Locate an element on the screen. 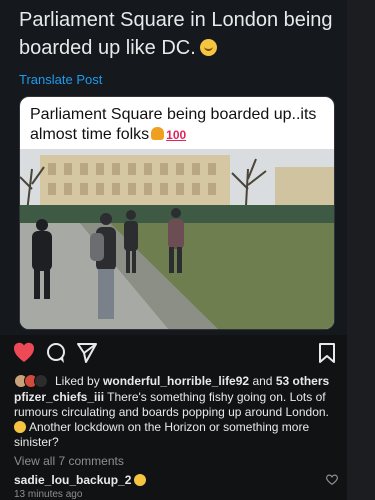 This screenshot has width=375, height=500. sidebar-strip is located at coordinates (361, 250).